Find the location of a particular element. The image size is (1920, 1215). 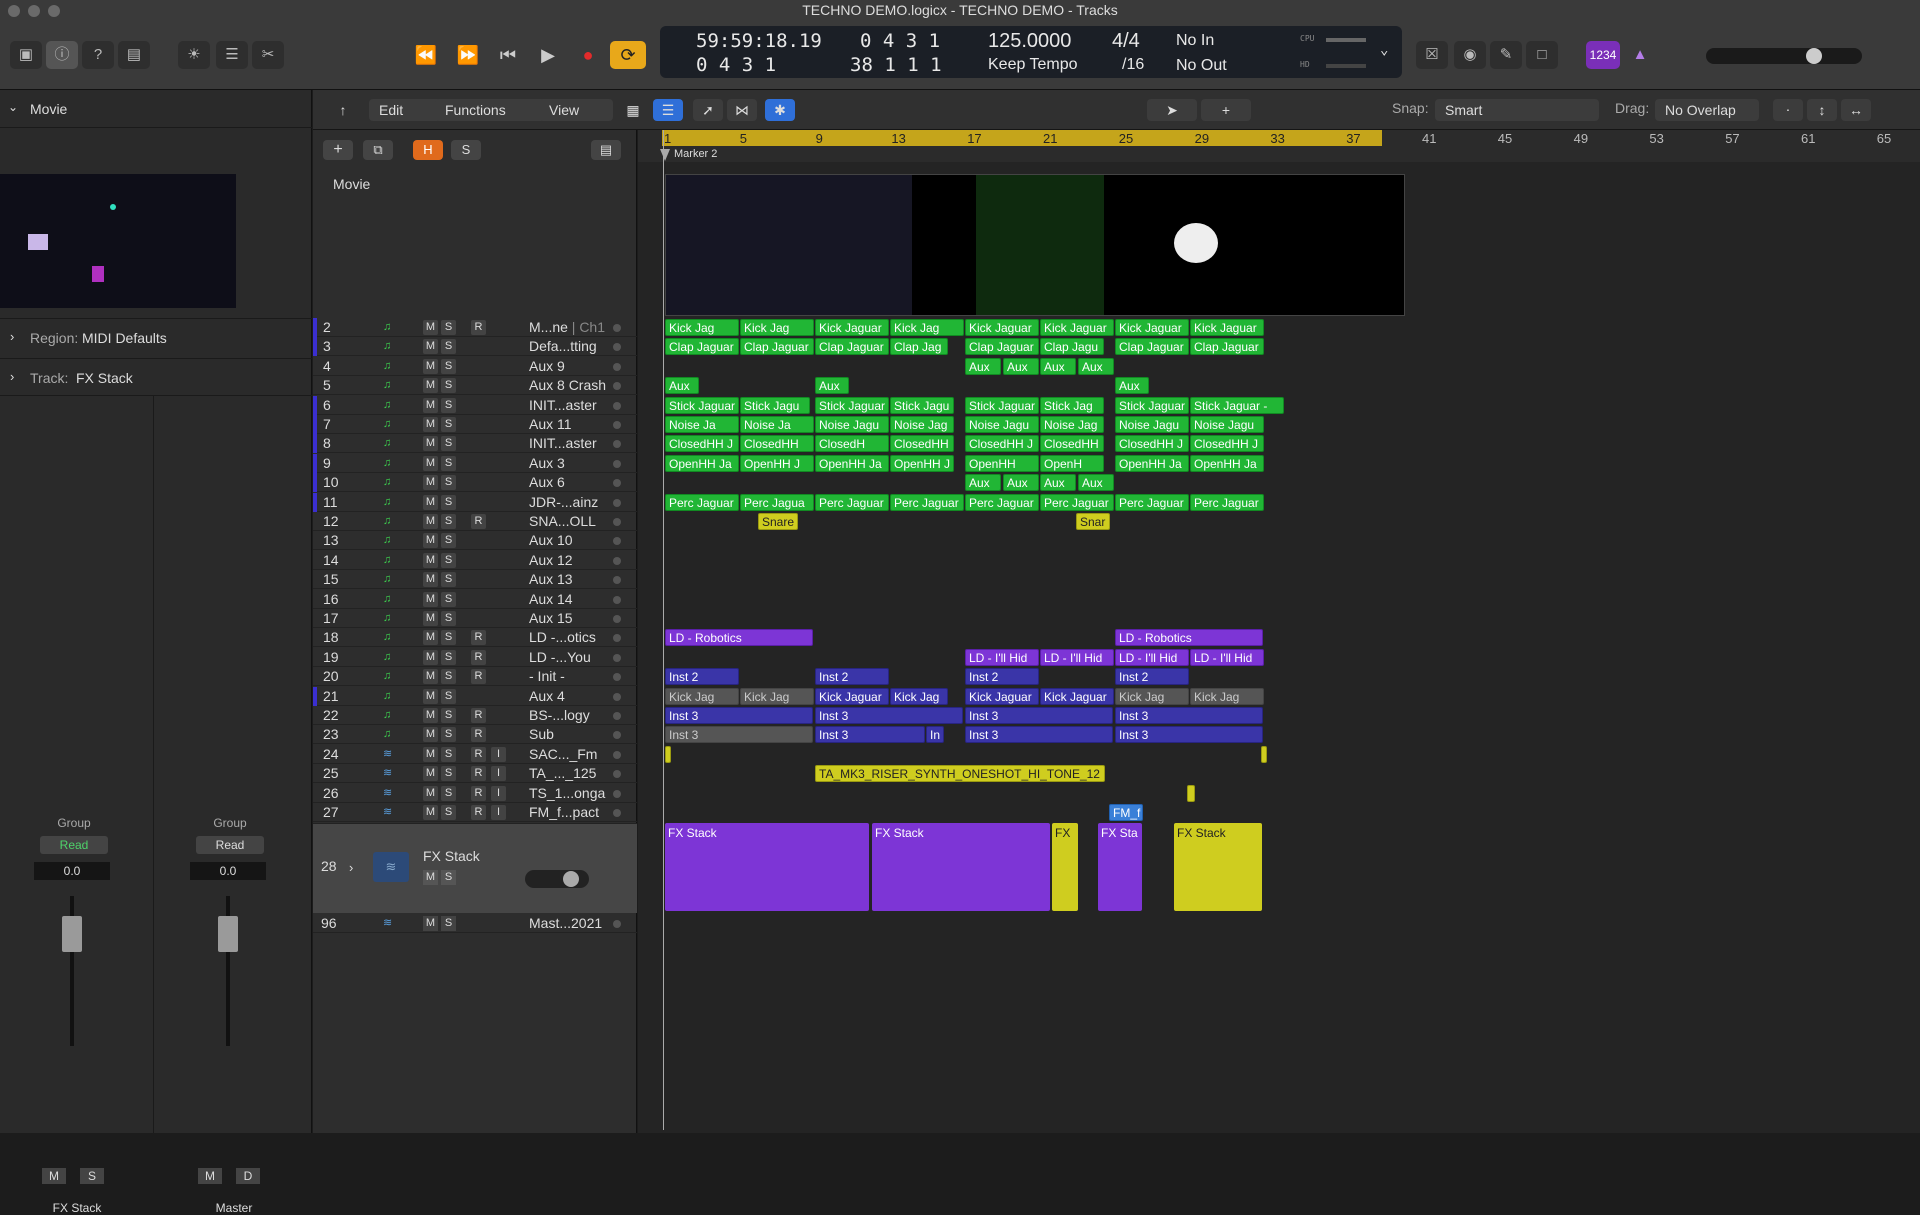

track-row: 23 ♫ M S R Sub is located at coordinates (475, 735).